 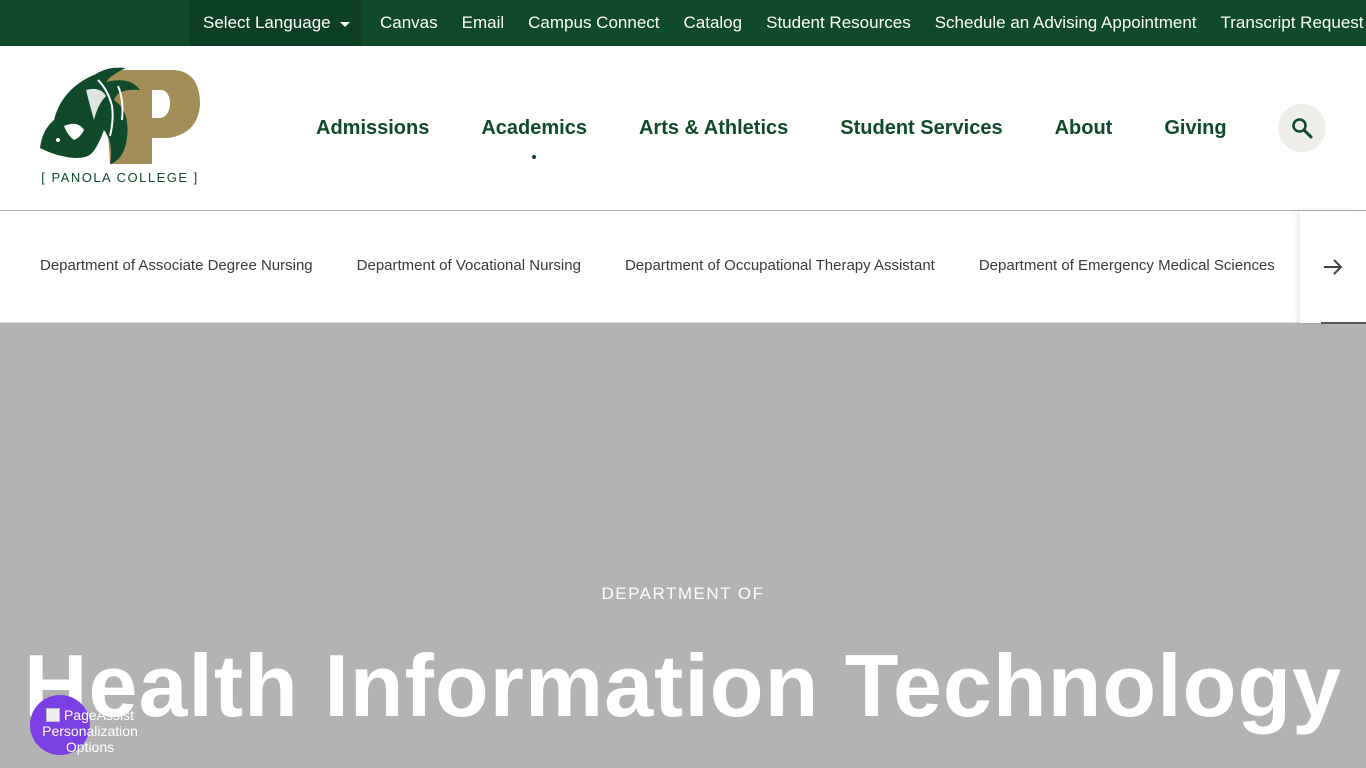 I want to click on chevron-down-icon, so click(x=344, y=24).